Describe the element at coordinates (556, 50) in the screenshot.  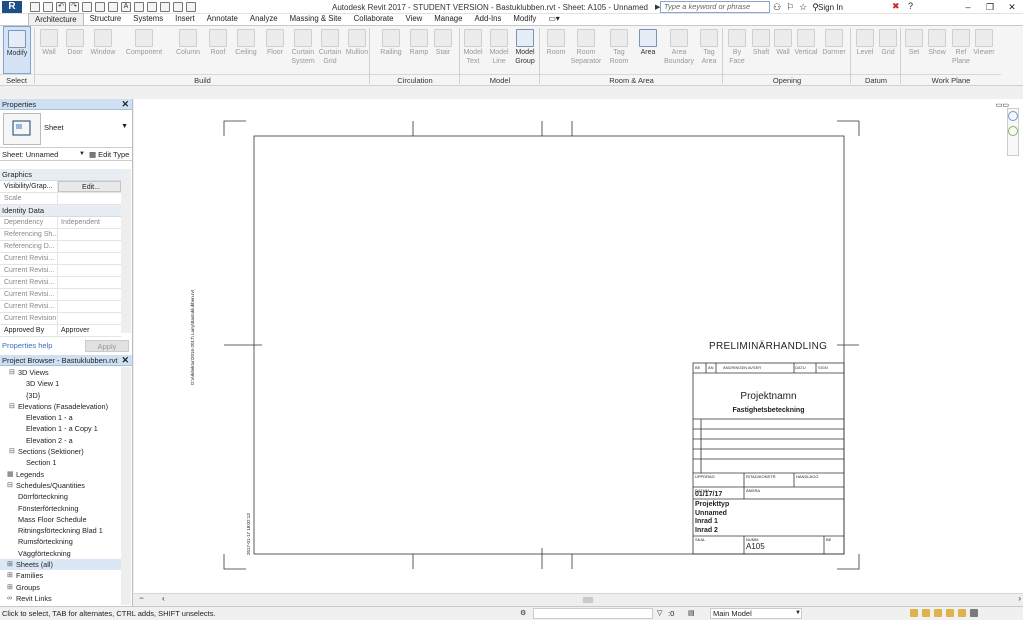
I see `tool-room: Room` at that location.